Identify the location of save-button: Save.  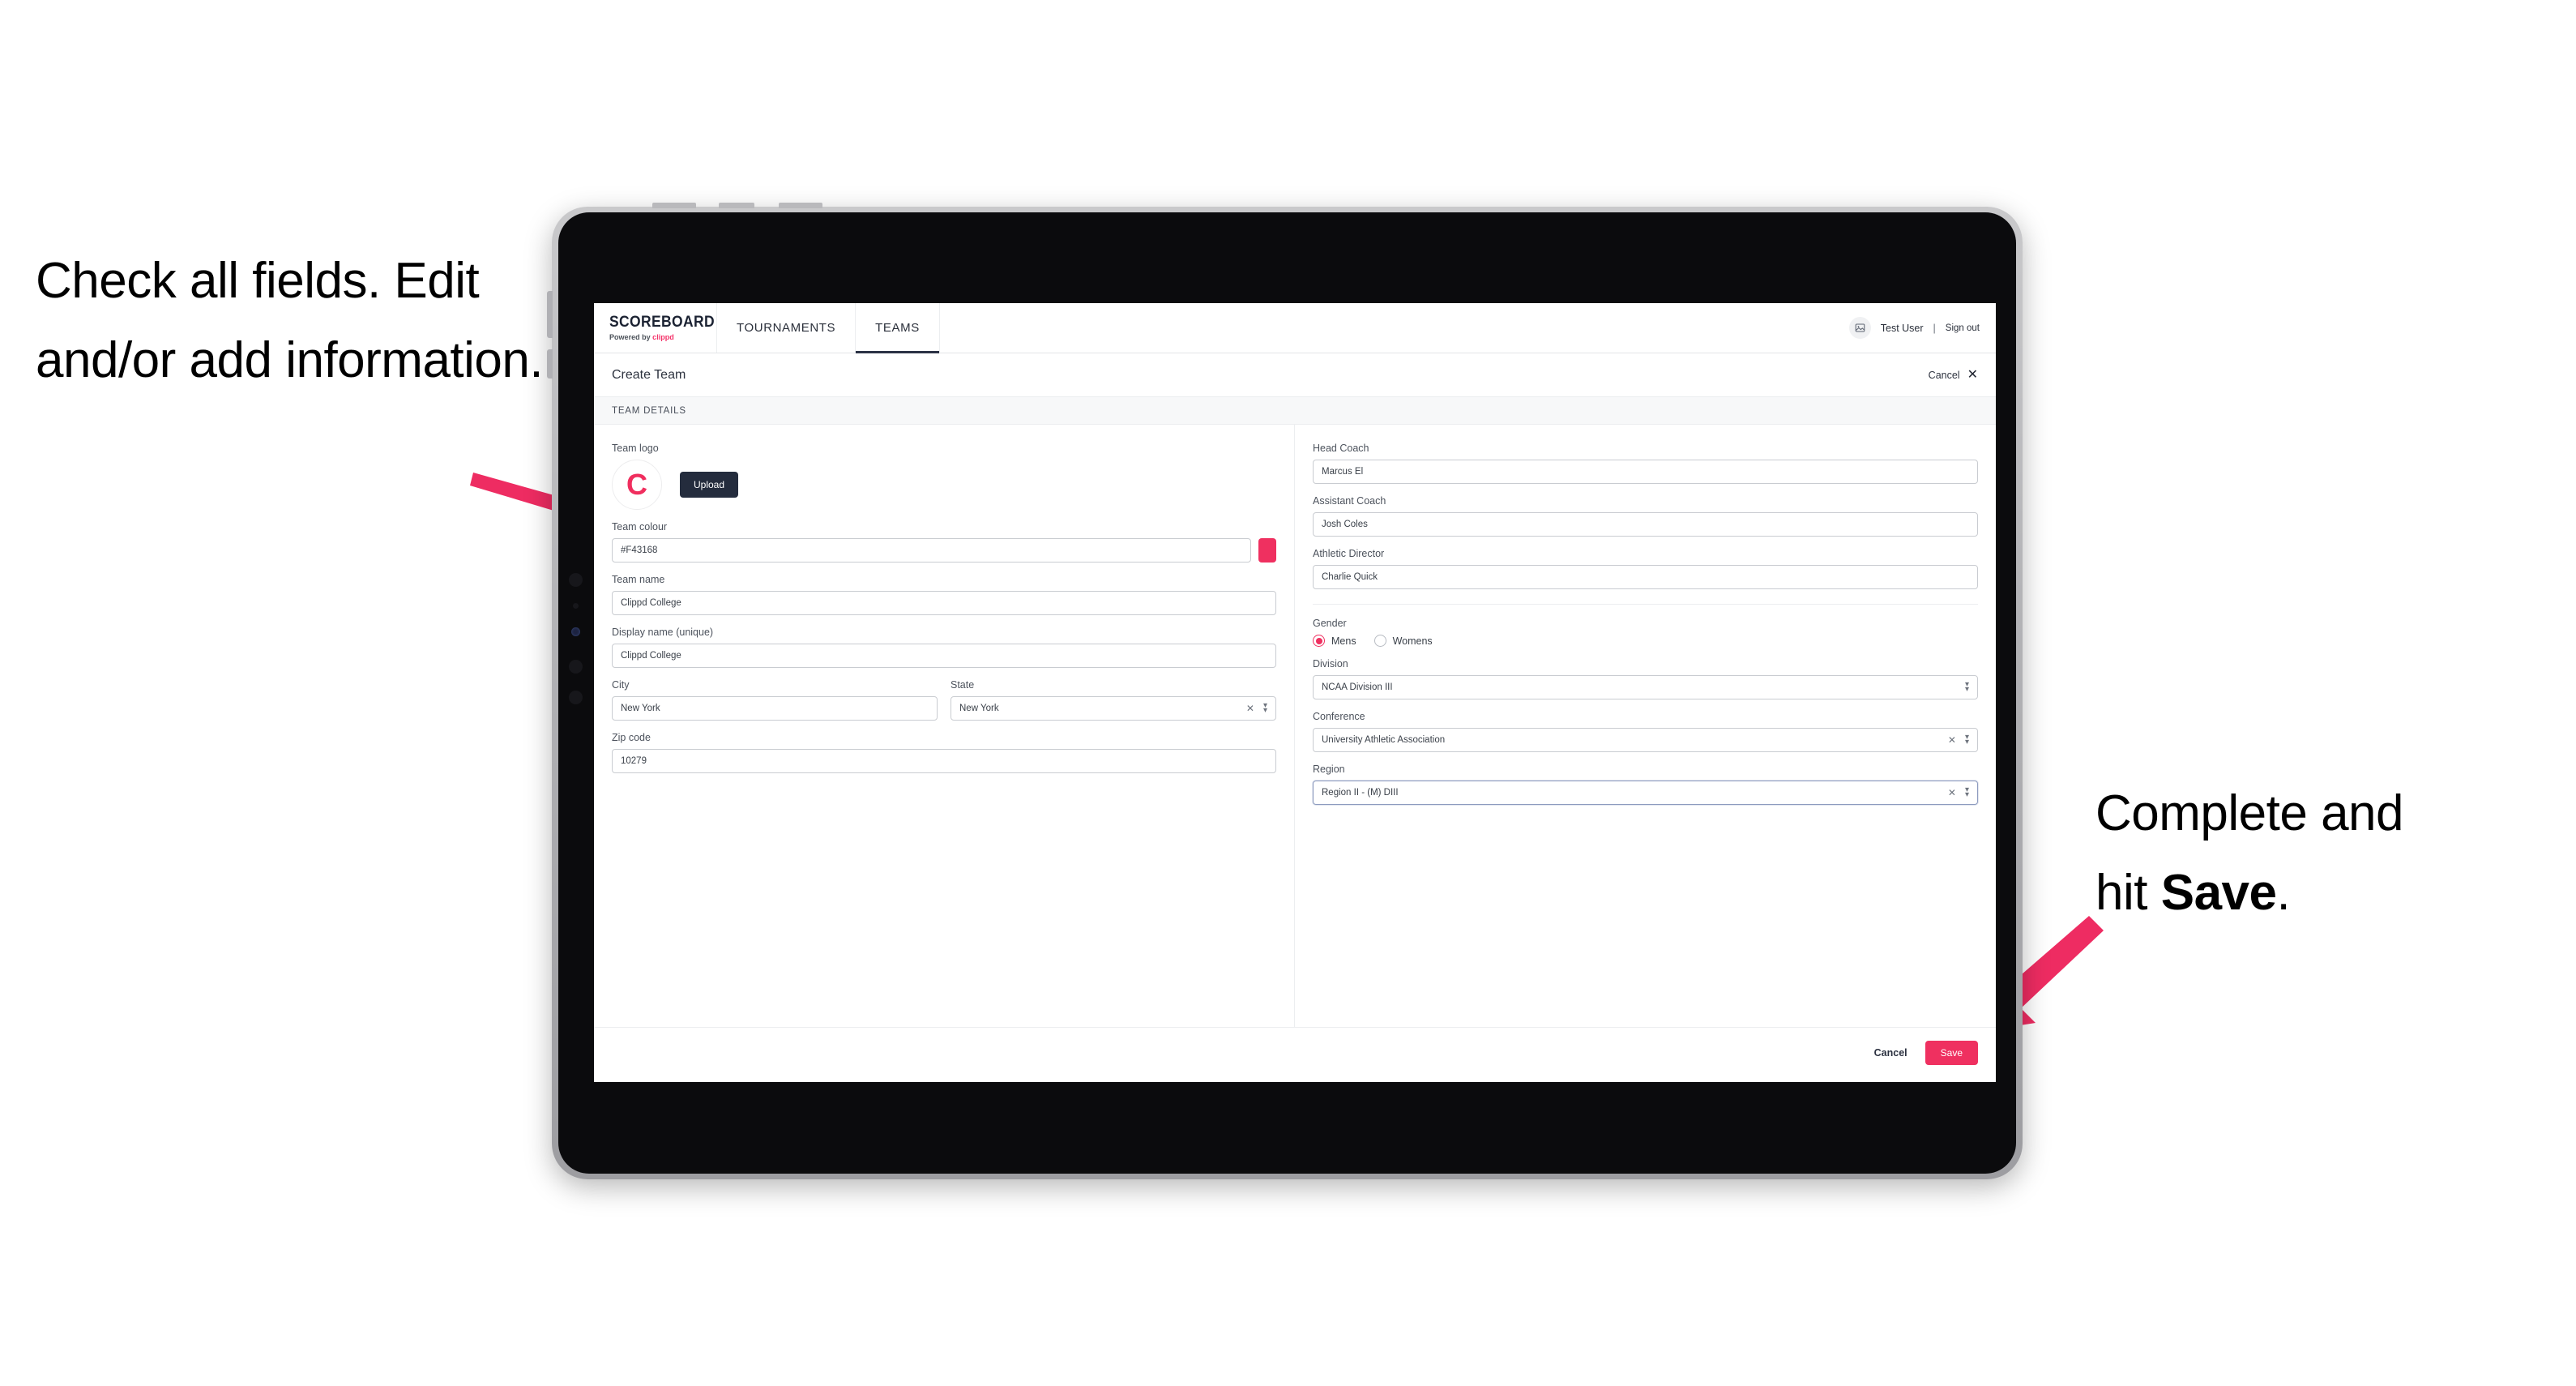
(1951, 1052).